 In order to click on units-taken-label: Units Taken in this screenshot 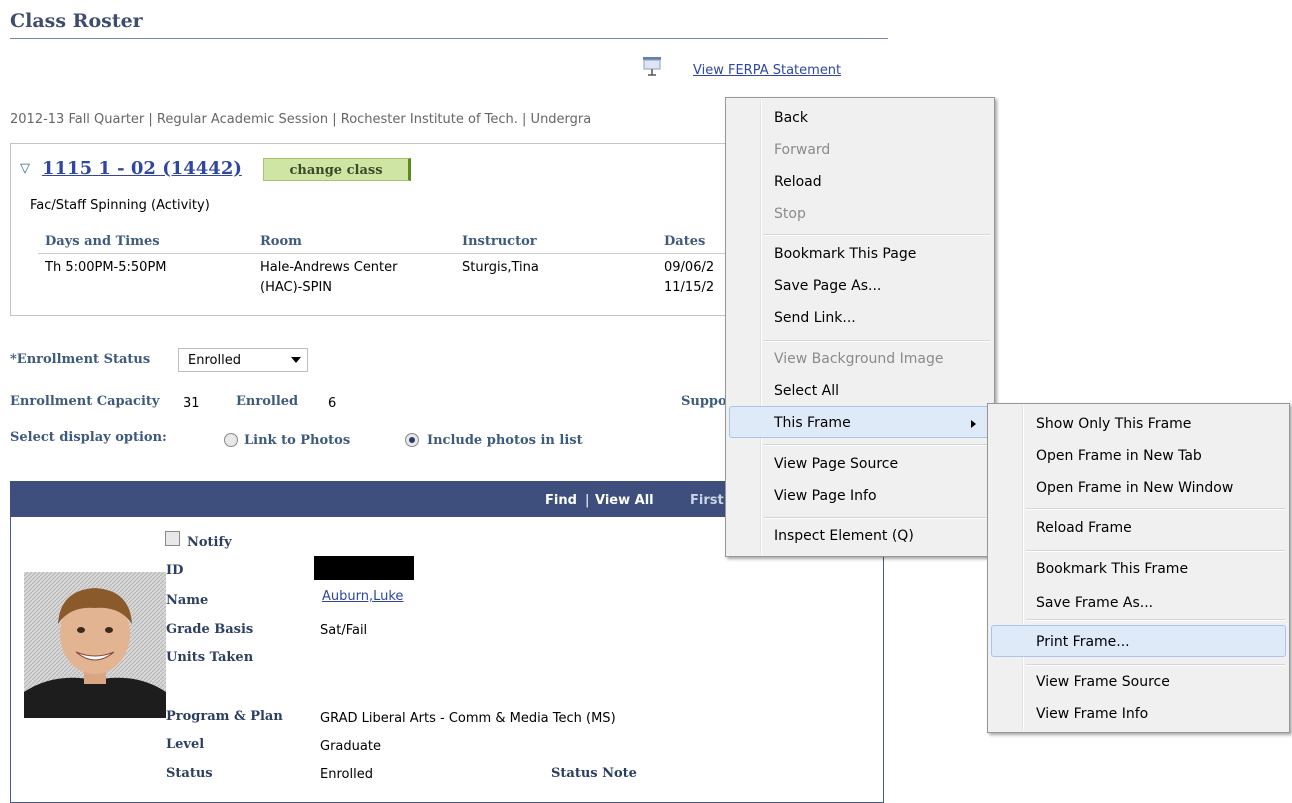, I will do `click(210, 657)`.